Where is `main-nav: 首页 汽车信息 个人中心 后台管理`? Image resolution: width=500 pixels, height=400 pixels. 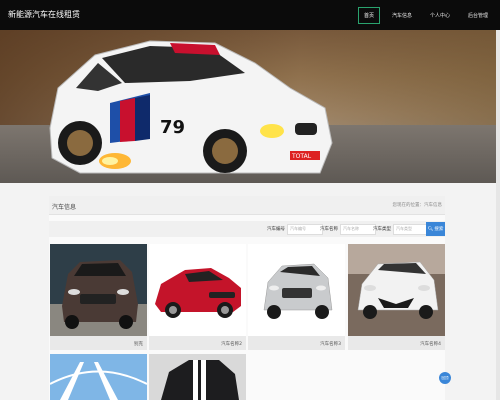
main-nav: 首页 汽车信息 个人中心 后台管理 is located at coordinates (425, 15).